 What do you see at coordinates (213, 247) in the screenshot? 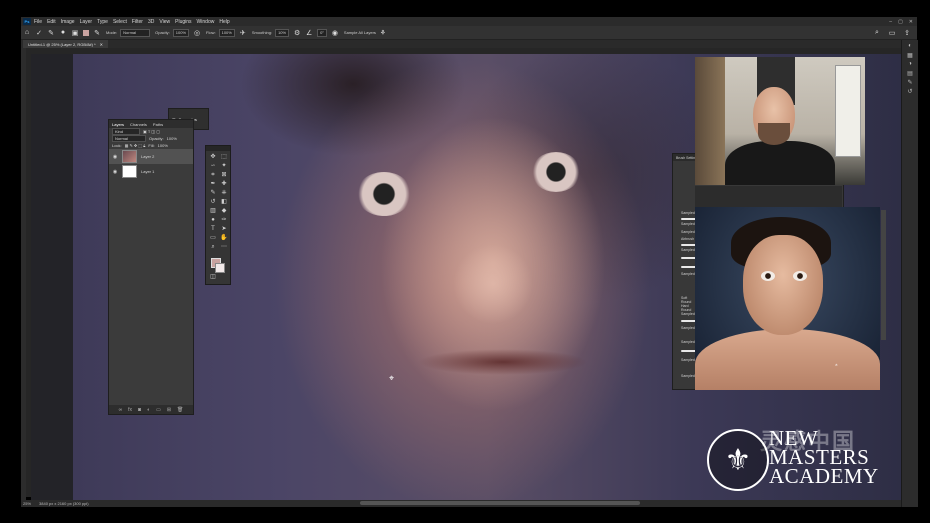
I see `zoom-tool-icon: ⌕` at bounding box center [213, 247].